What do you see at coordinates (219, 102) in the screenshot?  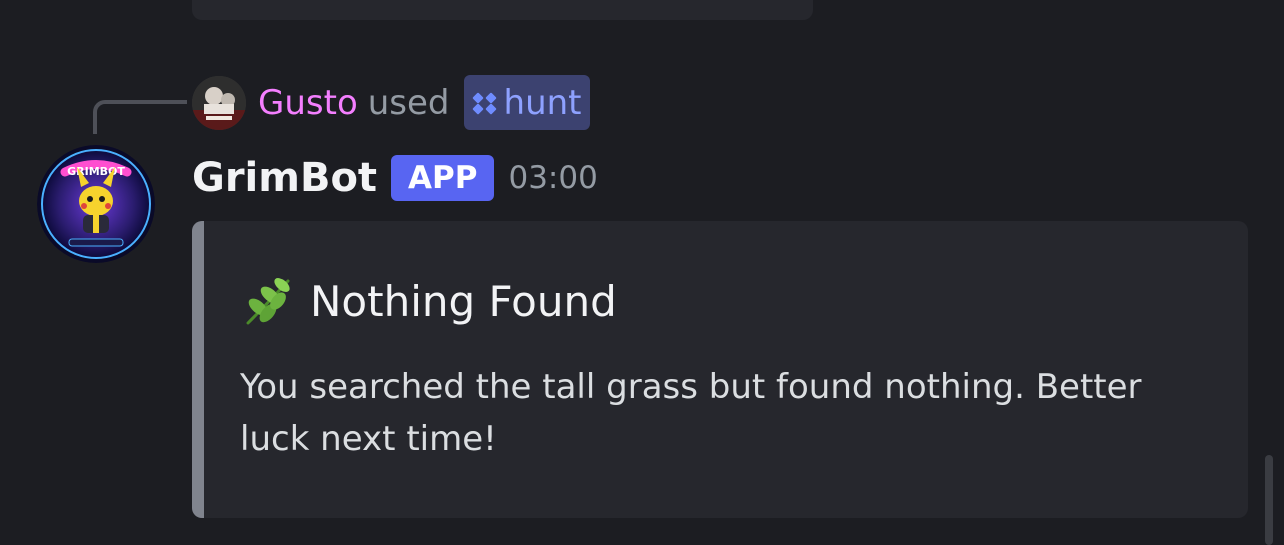 I see `interaction-user-avatar` at bounding box center [219, 102].